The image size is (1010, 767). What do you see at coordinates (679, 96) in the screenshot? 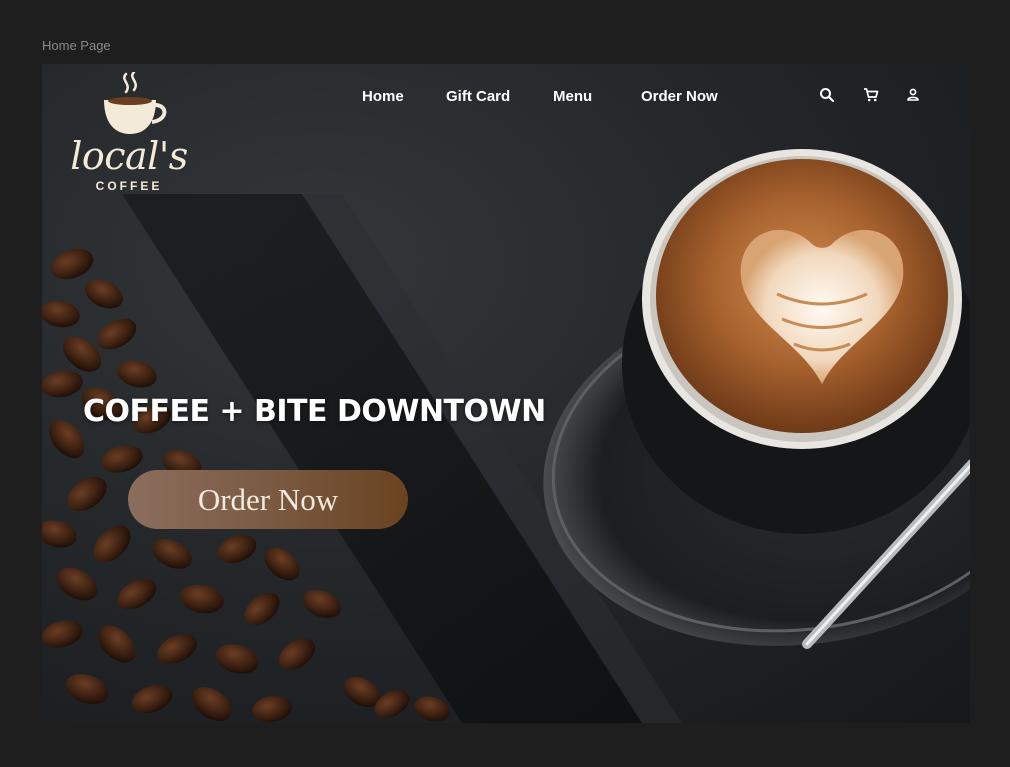
I see `nav-item-order-now: Order Now` at bounding box center [679, 96].